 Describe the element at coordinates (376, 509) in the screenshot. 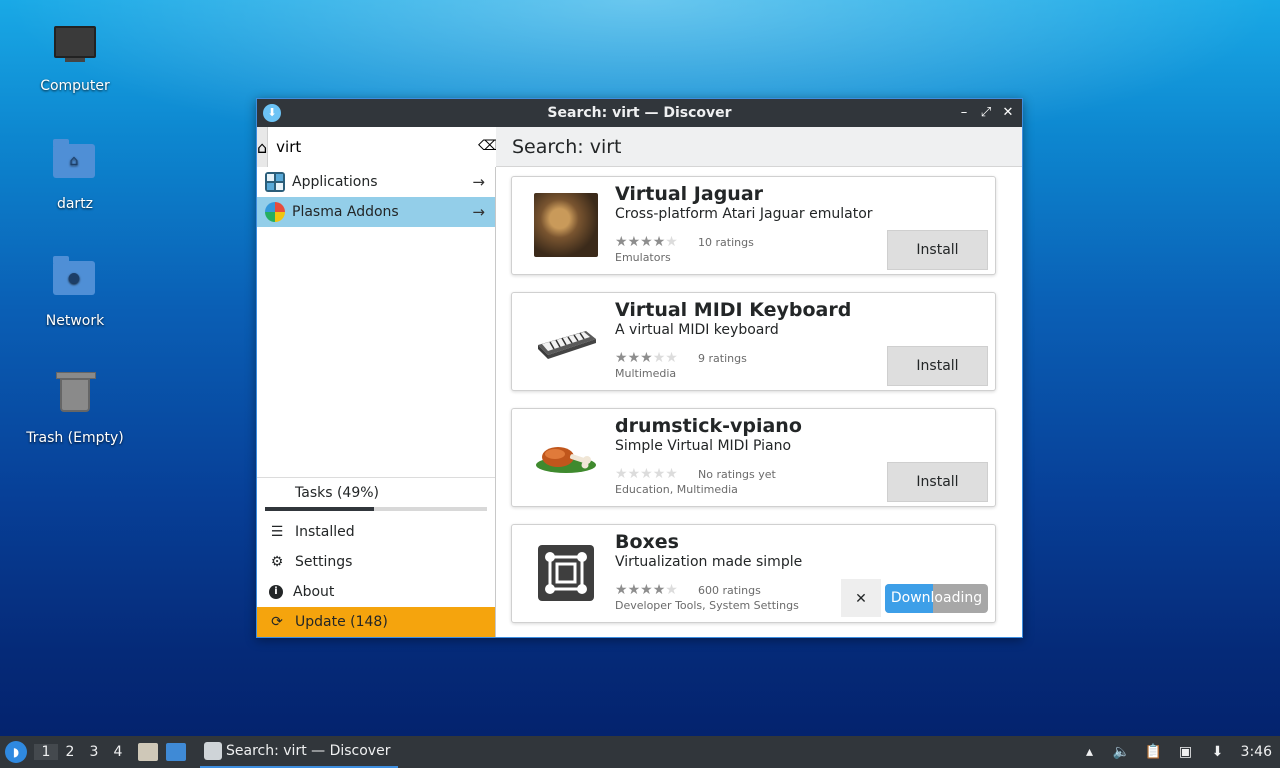

I see `tasks-progress-bar` at that location.